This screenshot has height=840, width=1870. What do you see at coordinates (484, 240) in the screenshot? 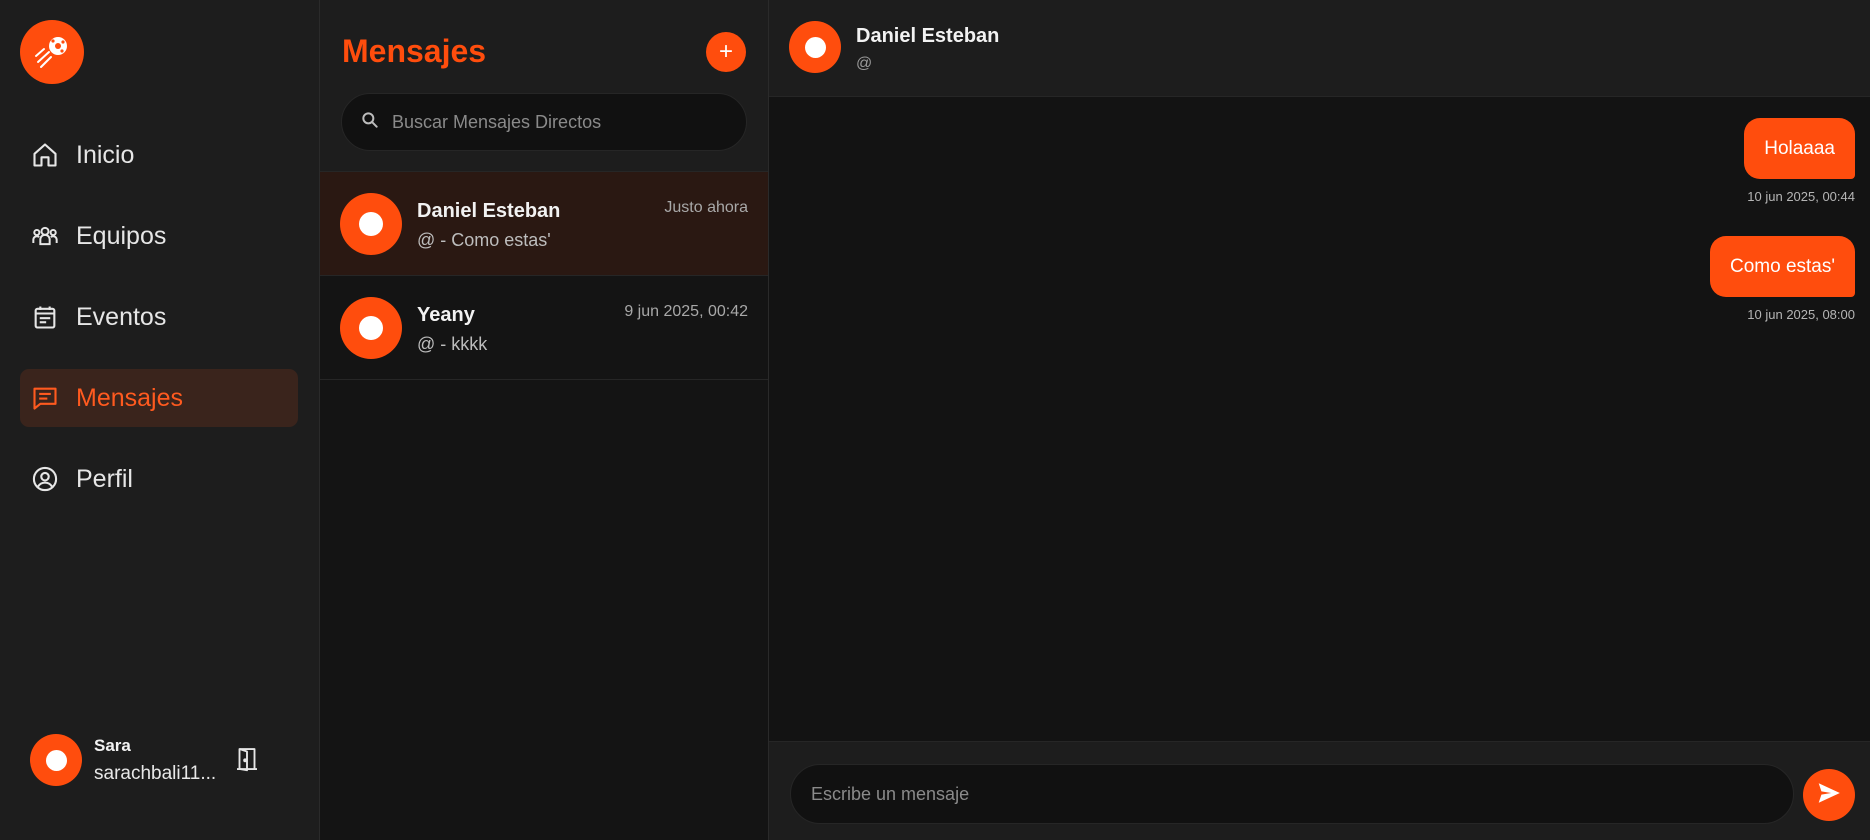
I see `conversation-preview: @ - Como estas'` at bounding box center [484, 240].